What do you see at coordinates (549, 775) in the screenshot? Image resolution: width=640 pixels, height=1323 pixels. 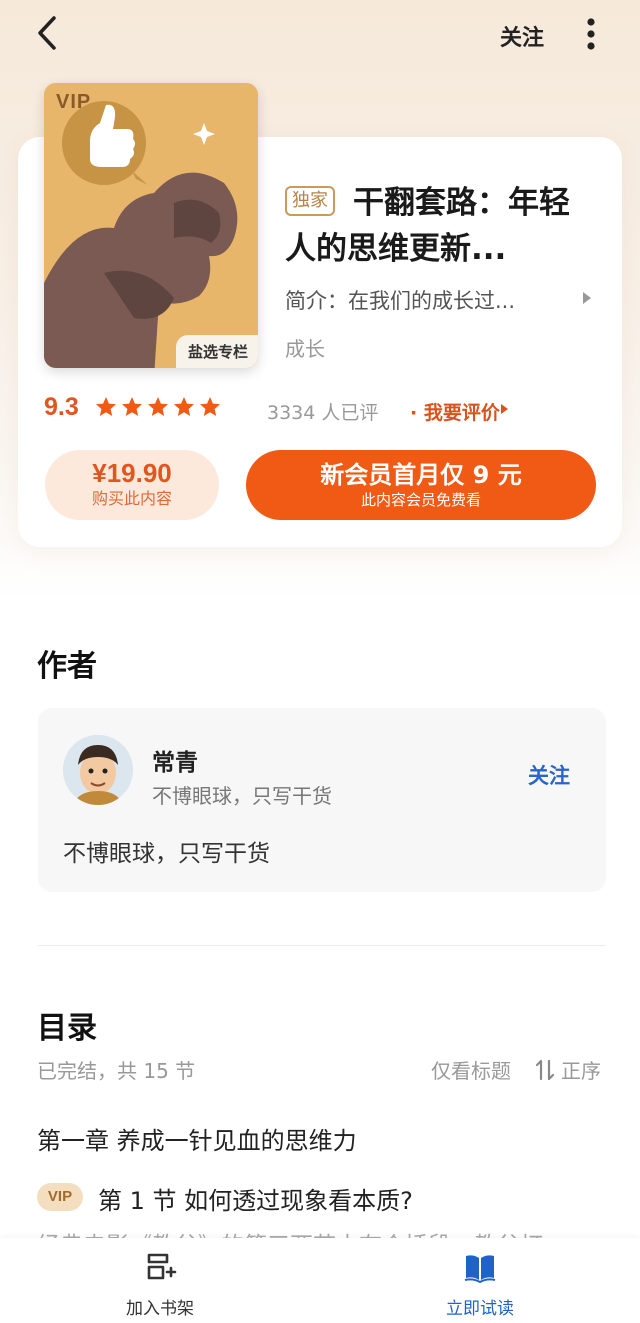 I see `author-follow-button: 关注` at bounding box center [549, 775].